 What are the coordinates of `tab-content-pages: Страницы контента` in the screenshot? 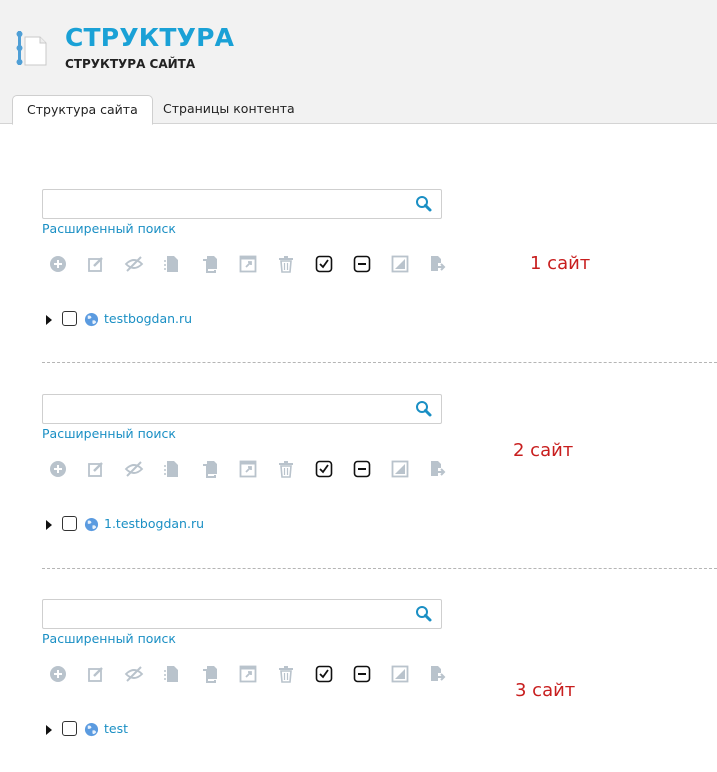 It's located at (229, 110).